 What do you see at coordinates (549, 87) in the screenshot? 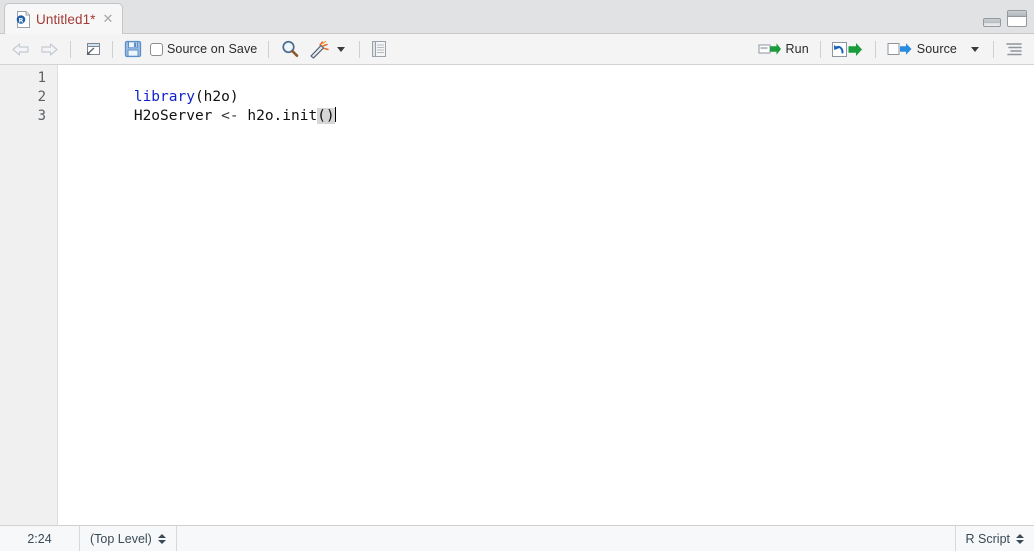
I see `code-line-1: library(h2o)` at bounding box center [549, 87].